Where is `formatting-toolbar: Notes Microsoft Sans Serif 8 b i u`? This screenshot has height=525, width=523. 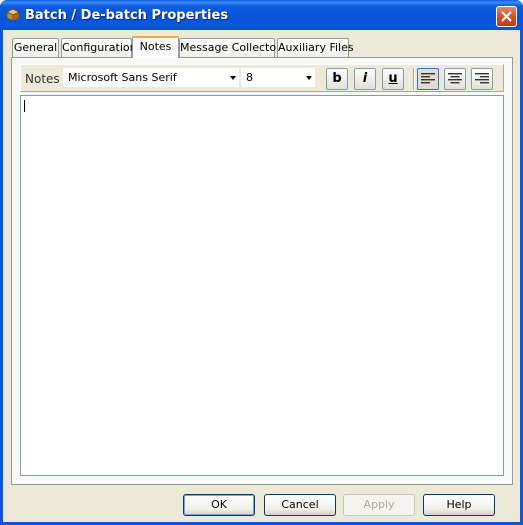 formatting-toolbar: Notes Microsoft Sans Serif 8 b i u is located at coordinates (262, 78).